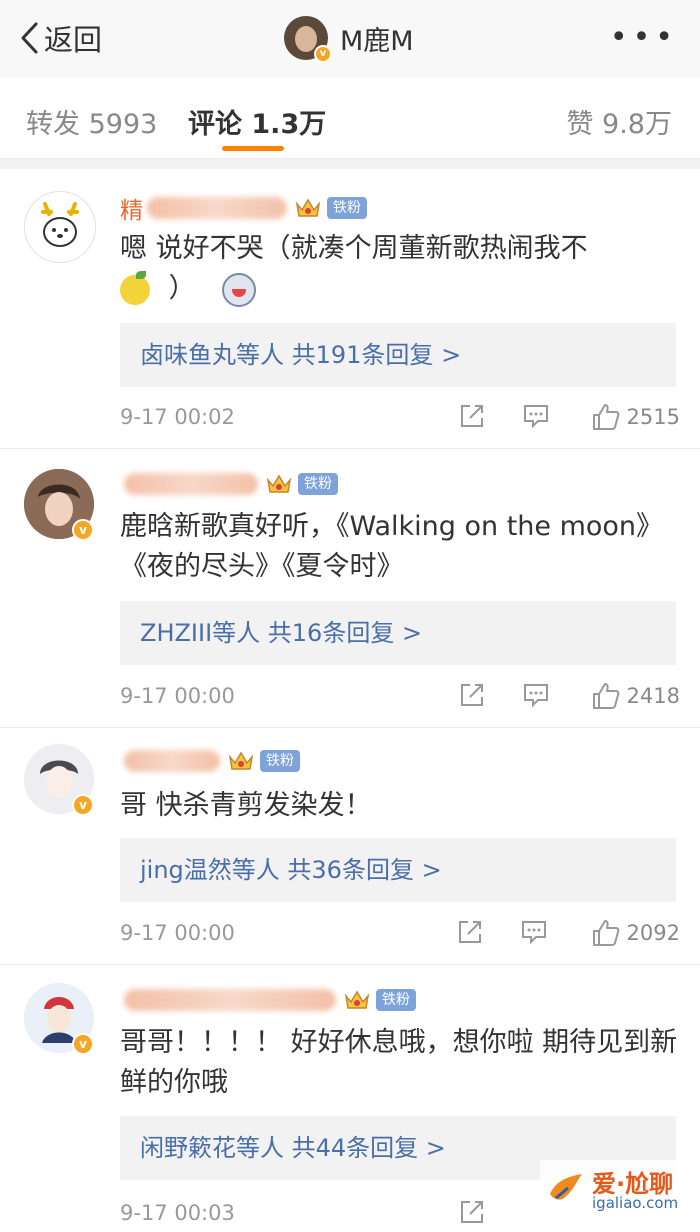 This screenshot has width=700, height=1232. What do you see at coordinates (301, 355) in the screenshot?
I see `reply-summary-text: 卤味鱼丸等人 共191条回复 >` at bounding box center [301, 355].